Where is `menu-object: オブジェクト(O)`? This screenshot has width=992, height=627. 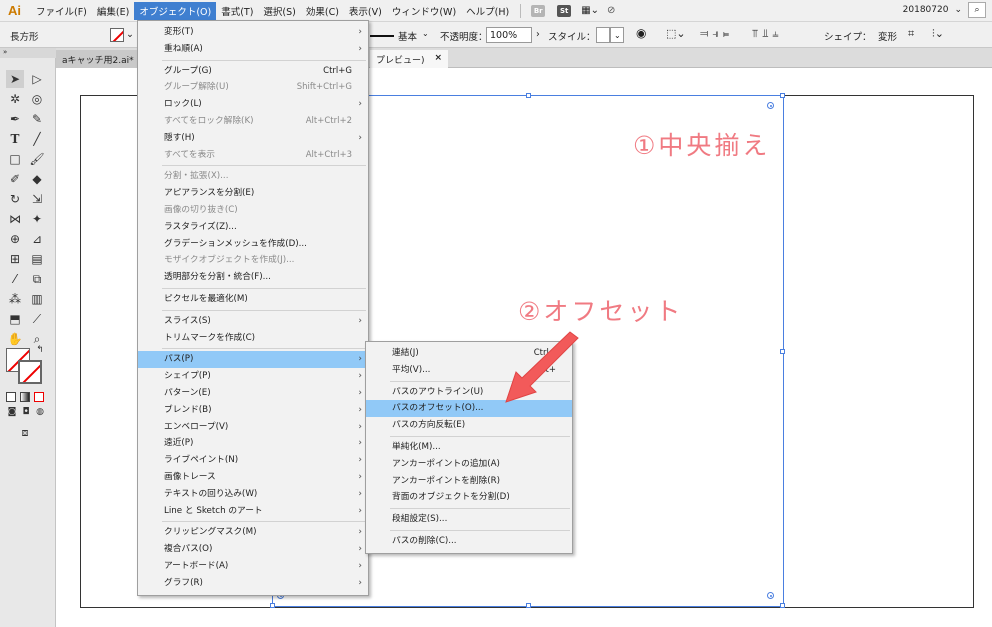 menu-object: オブジェクト(O) is located at coordinates (175, 10).